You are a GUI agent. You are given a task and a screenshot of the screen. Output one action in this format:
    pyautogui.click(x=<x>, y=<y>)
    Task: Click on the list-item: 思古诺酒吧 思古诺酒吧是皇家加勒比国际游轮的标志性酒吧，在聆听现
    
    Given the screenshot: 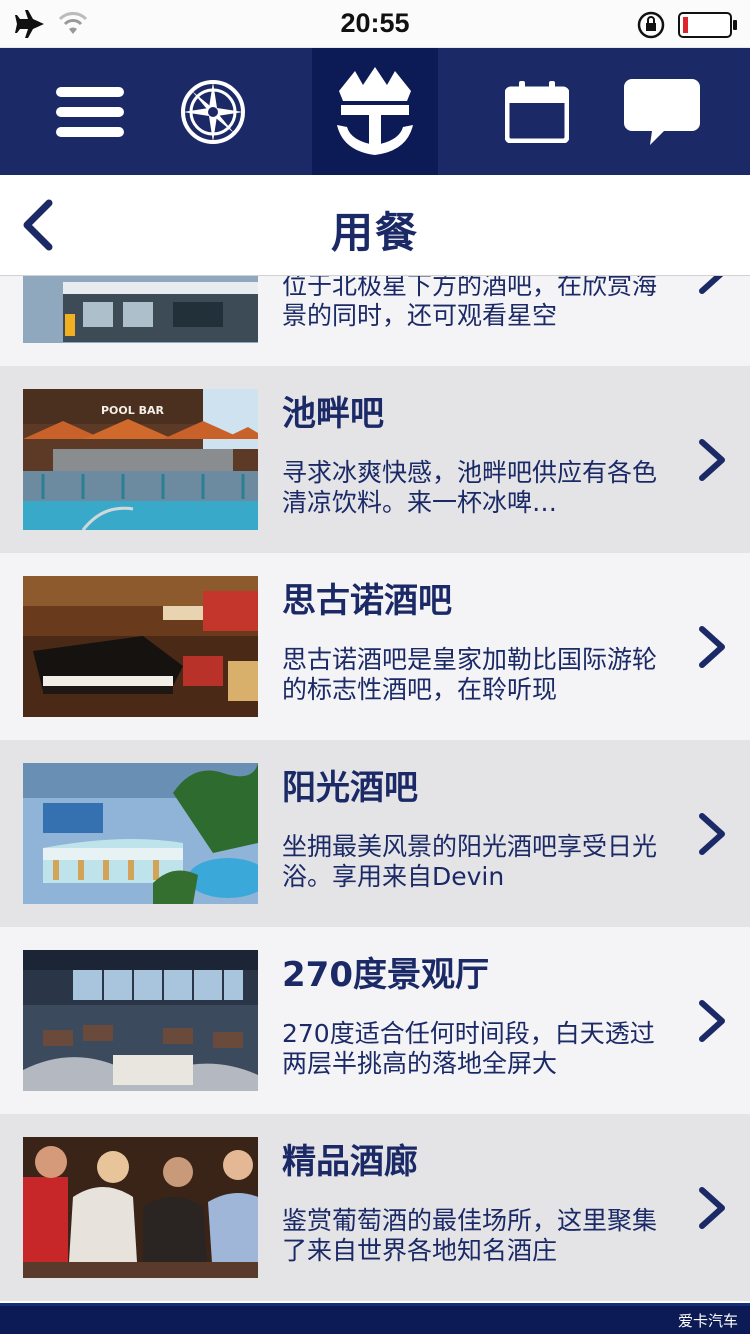 What is the action you would take?
    pyautogui.click(x=375, y=646)
    